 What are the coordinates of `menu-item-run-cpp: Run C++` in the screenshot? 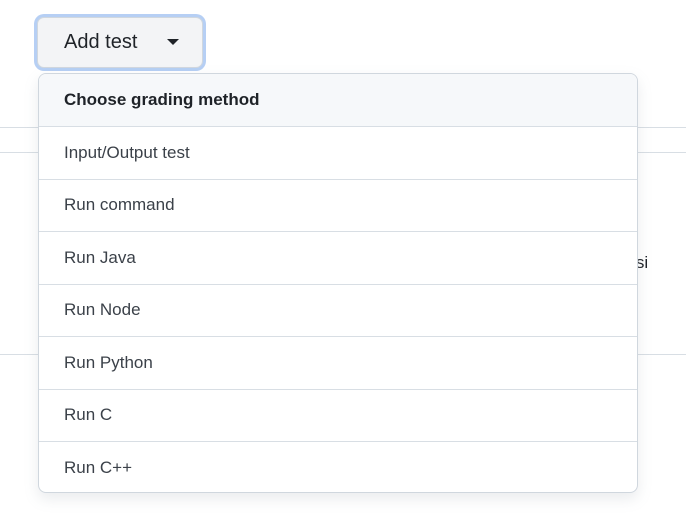 It's located at (338, 466).